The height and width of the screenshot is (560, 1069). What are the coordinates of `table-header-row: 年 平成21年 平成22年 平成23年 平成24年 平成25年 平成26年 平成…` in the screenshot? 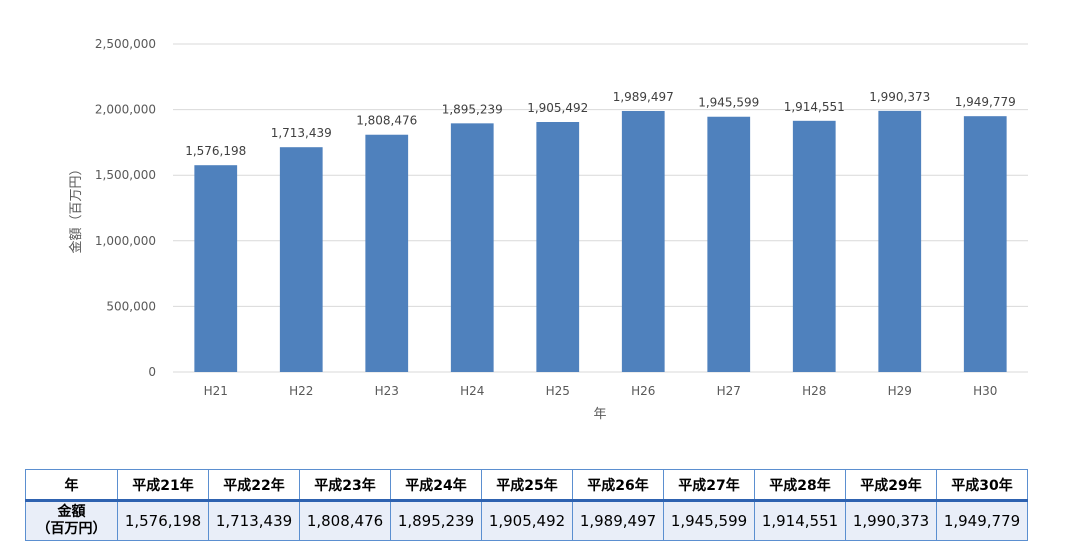 It's located at (526, 485).